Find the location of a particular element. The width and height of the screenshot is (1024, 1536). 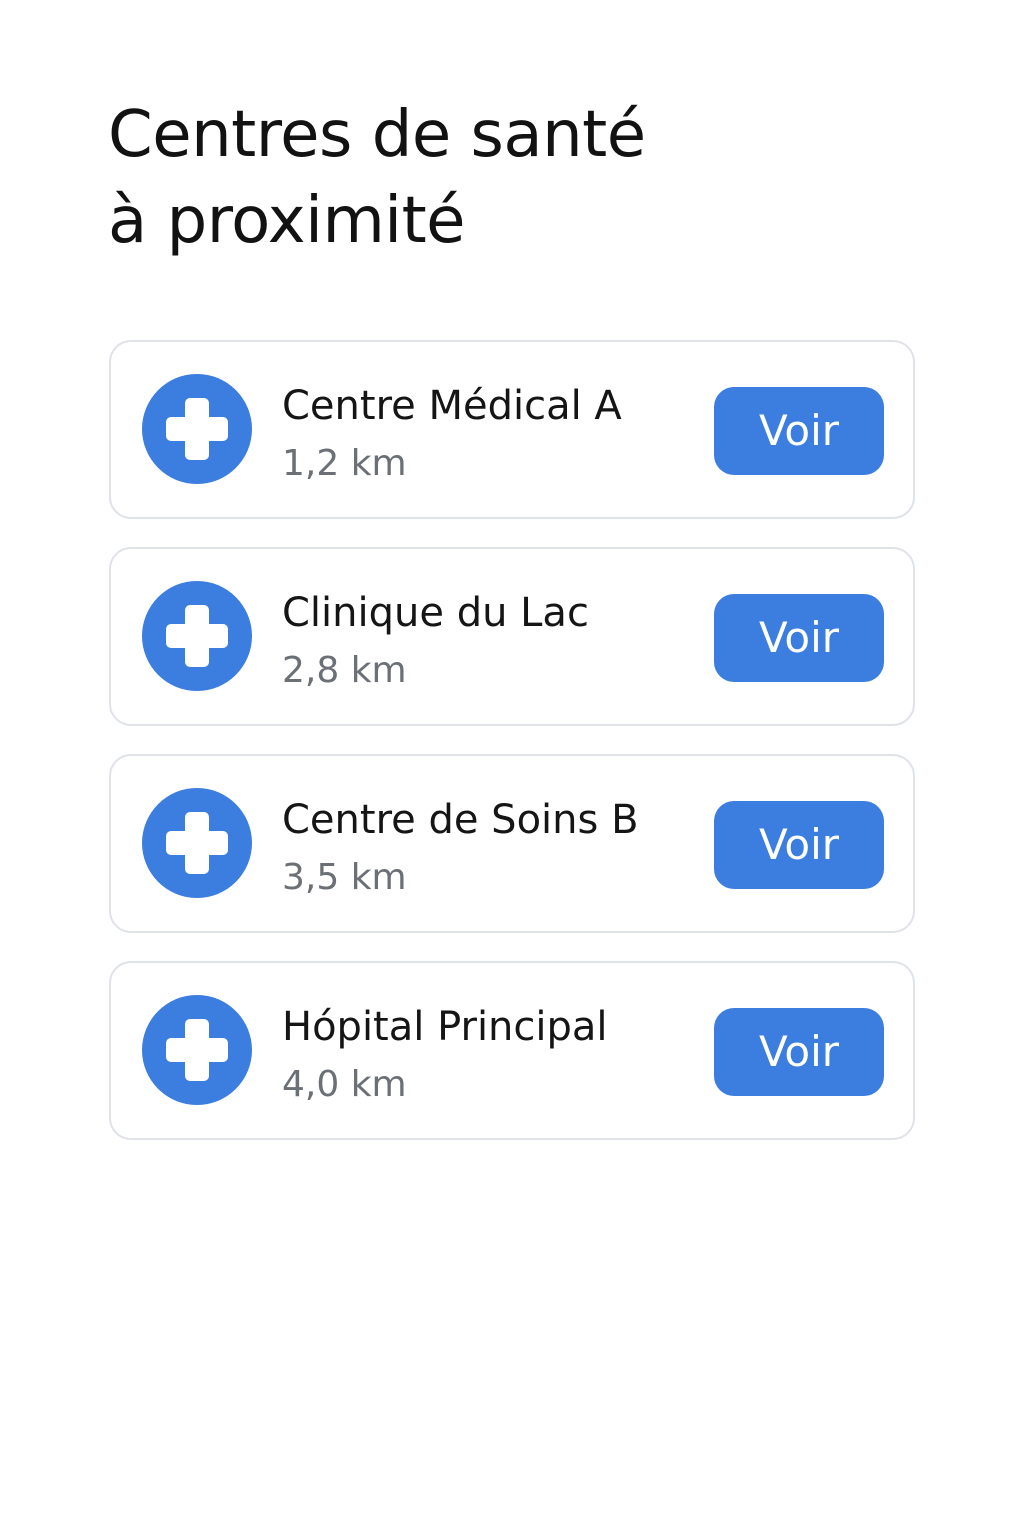

health-center-distance: 1,2 km is located at coordinates (344, 463).